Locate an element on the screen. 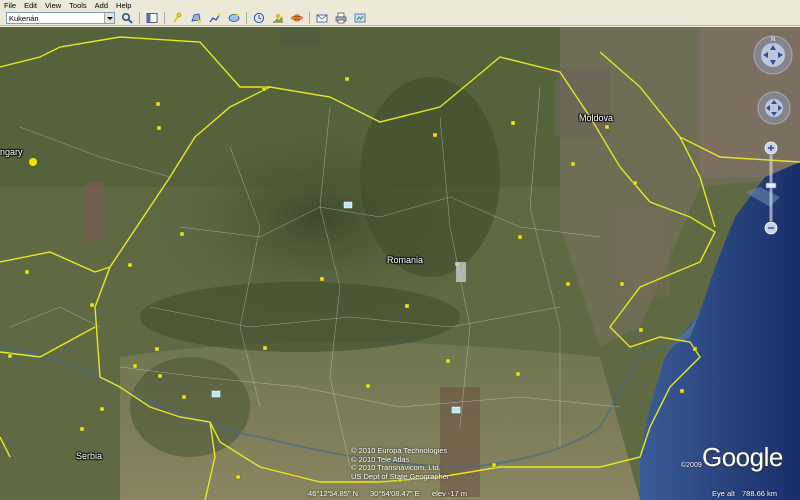 The image size is (800, 500). search-button is located at coordinates (127, 18).